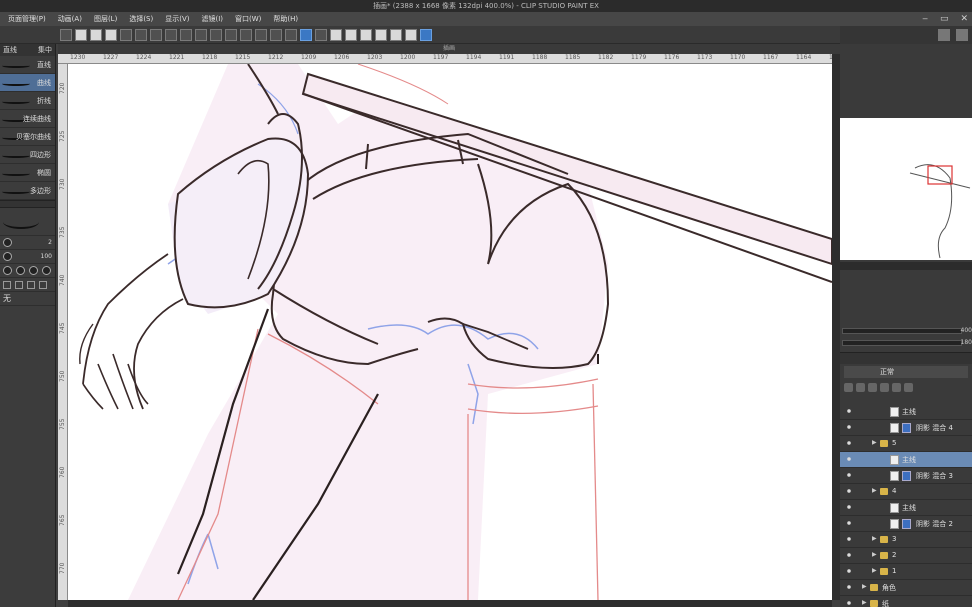 The height and width of the screenshot is (607, 972). Describe the element at coordinates (860, 387) in the screenshot. I see `new-folder-icon` at that location.